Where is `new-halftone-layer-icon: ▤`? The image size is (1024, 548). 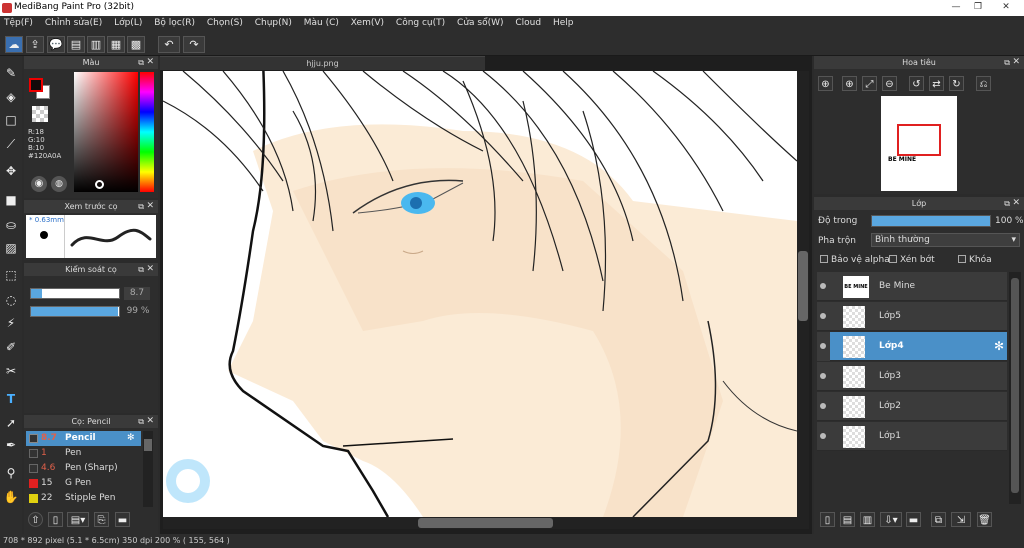 new-halftone-layer-icon: ▤ is located at coordinates (847, 519).